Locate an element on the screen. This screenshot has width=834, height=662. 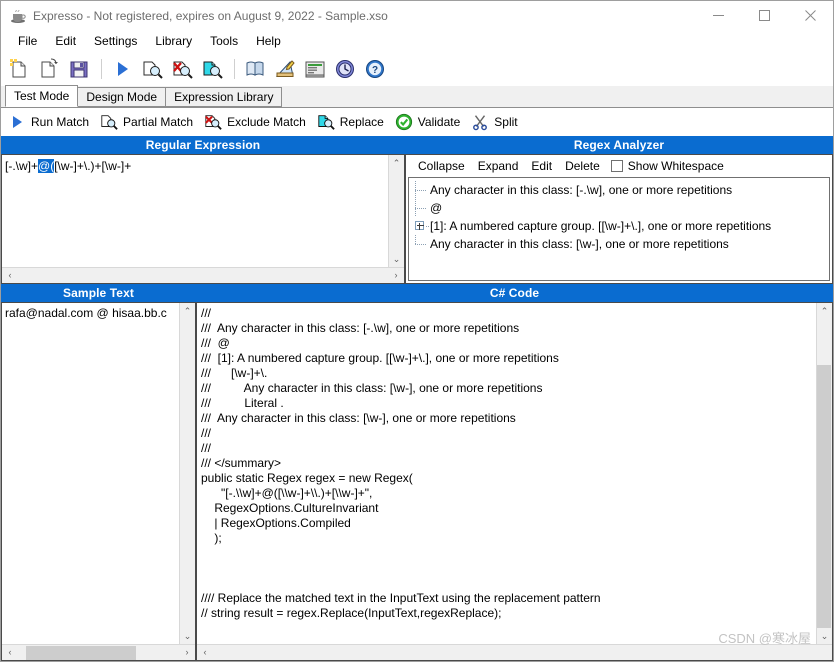
menu-tools: Tools is located at coordinates (224, 41).